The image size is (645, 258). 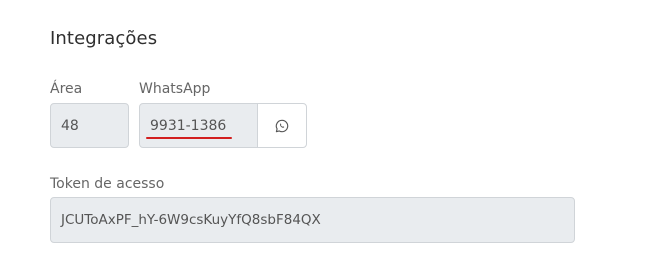 I want to click on token-label: Token de acesso, so click(x=107, y=184).